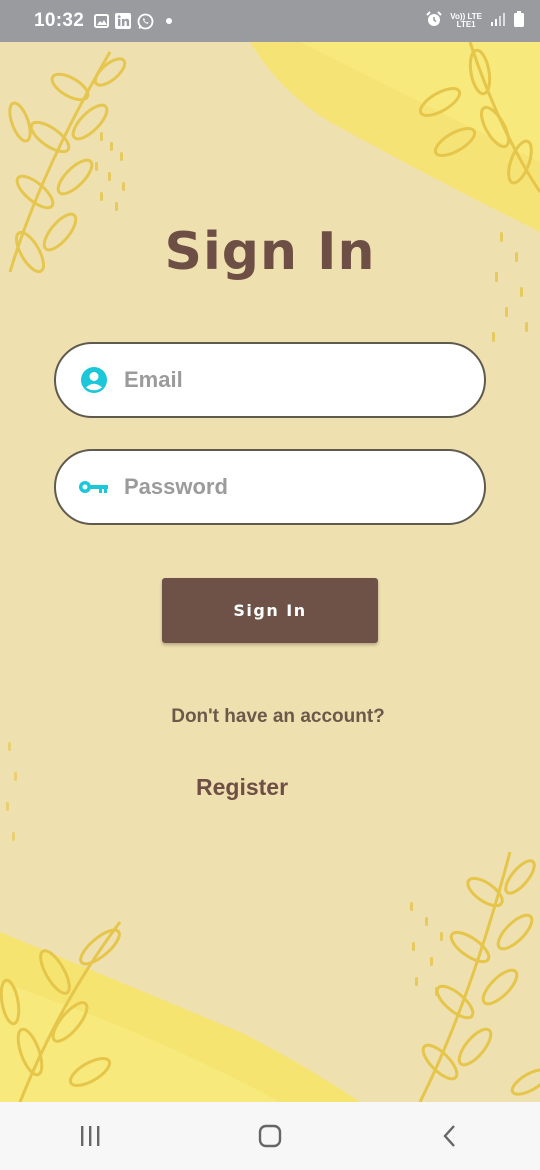 The width and height of the screenshot is (540, 1170). I want to click on status-time: 10:32, so click(59, 20).